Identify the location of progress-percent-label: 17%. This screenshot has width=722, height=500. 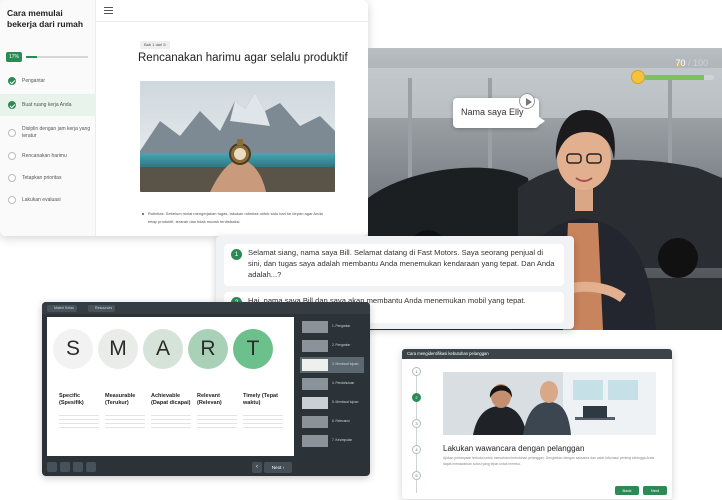
(14, 57).